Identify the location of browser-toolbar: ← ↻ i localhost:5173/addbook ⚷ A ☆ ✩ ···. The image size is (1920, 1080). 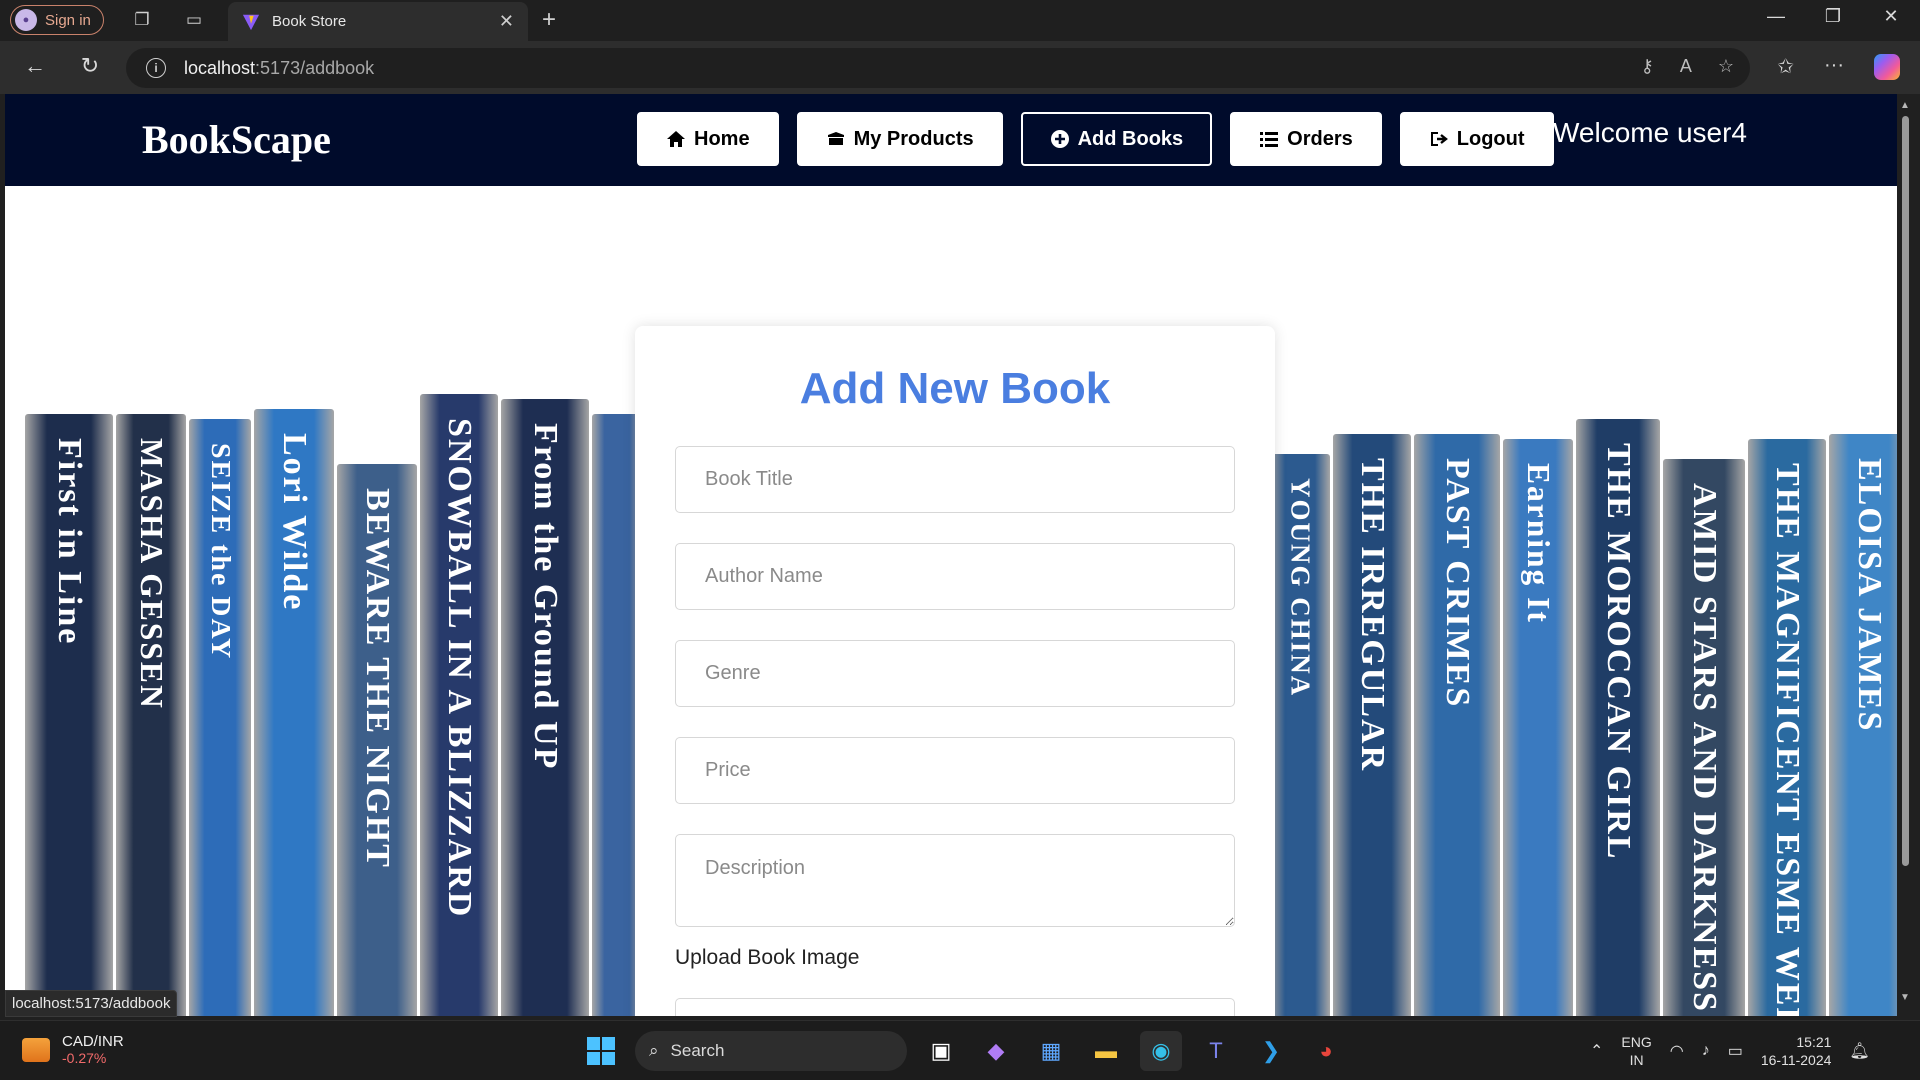
(960, 67).